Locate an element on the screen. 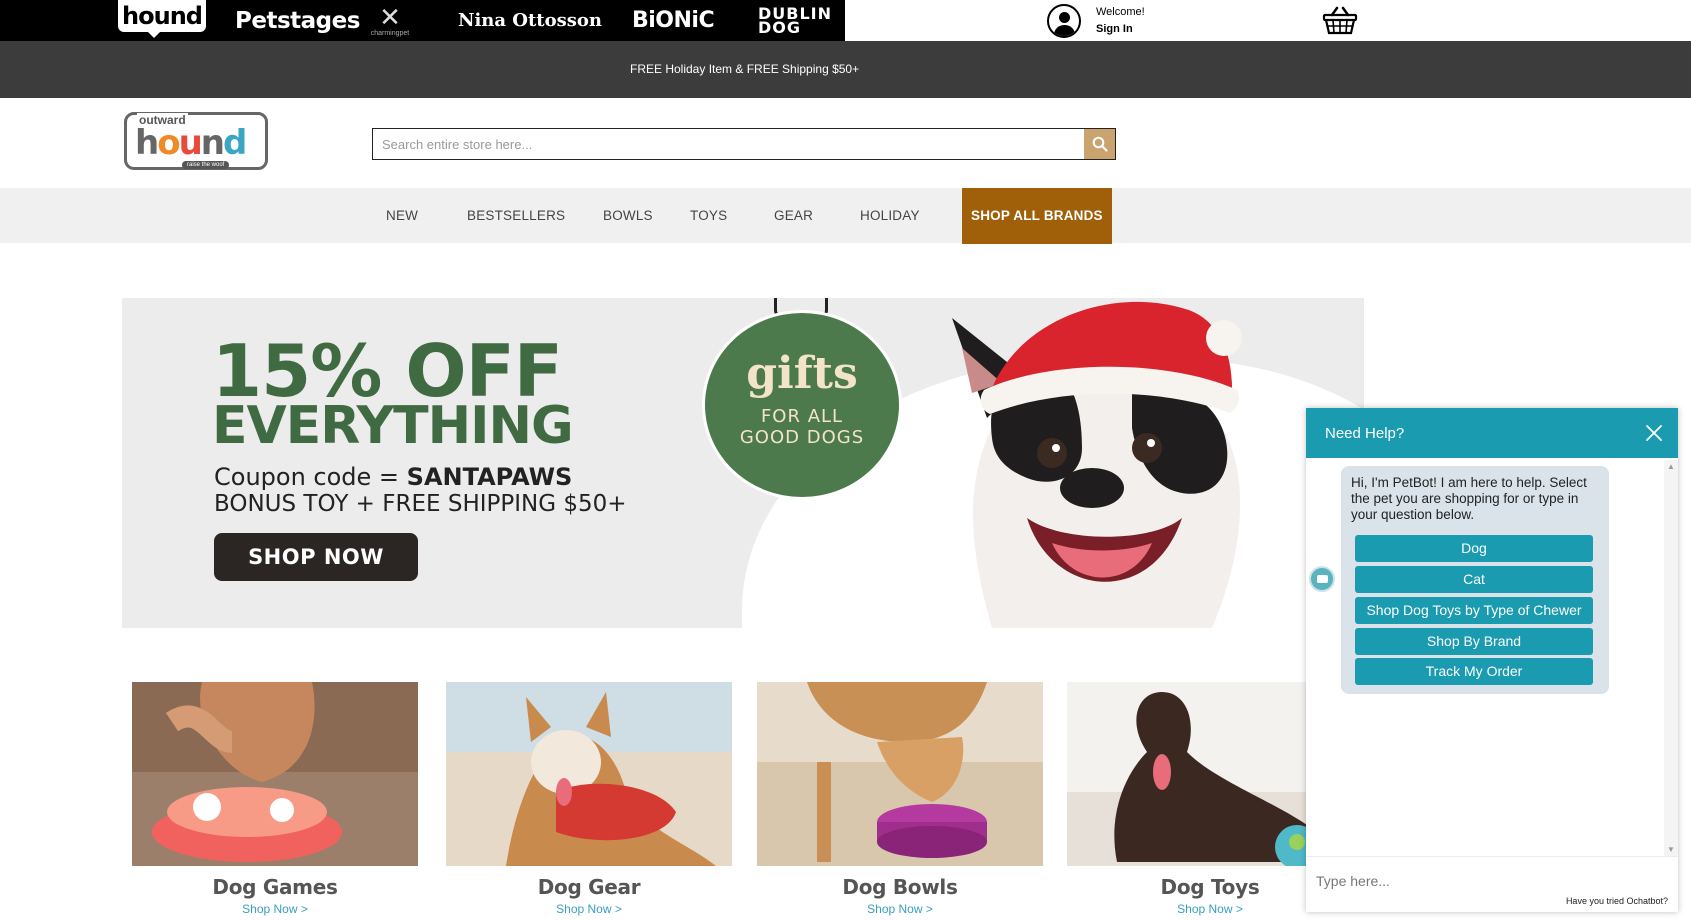 Image resolution: width=1691 pixels, height=920 pixels. close-icon is located at coordinates (1654, 433).